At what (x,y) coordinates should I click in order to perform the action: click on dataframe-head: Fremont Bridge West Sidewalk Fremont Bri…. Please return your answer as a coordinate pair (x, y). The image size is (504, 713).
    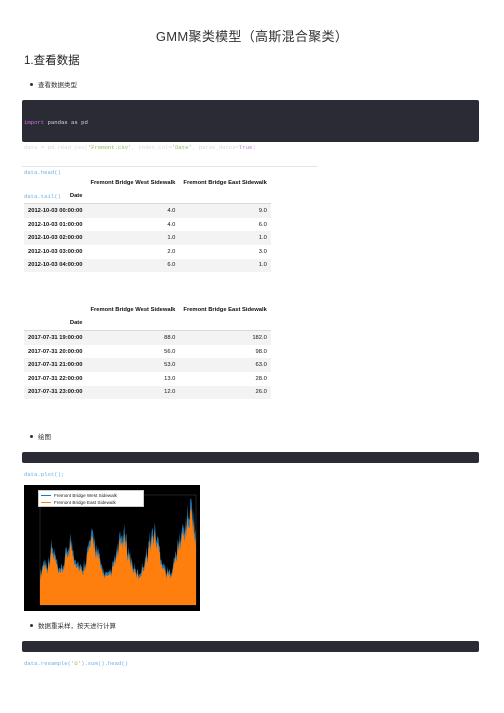
    Looking at the image, I should click on (147, 224).